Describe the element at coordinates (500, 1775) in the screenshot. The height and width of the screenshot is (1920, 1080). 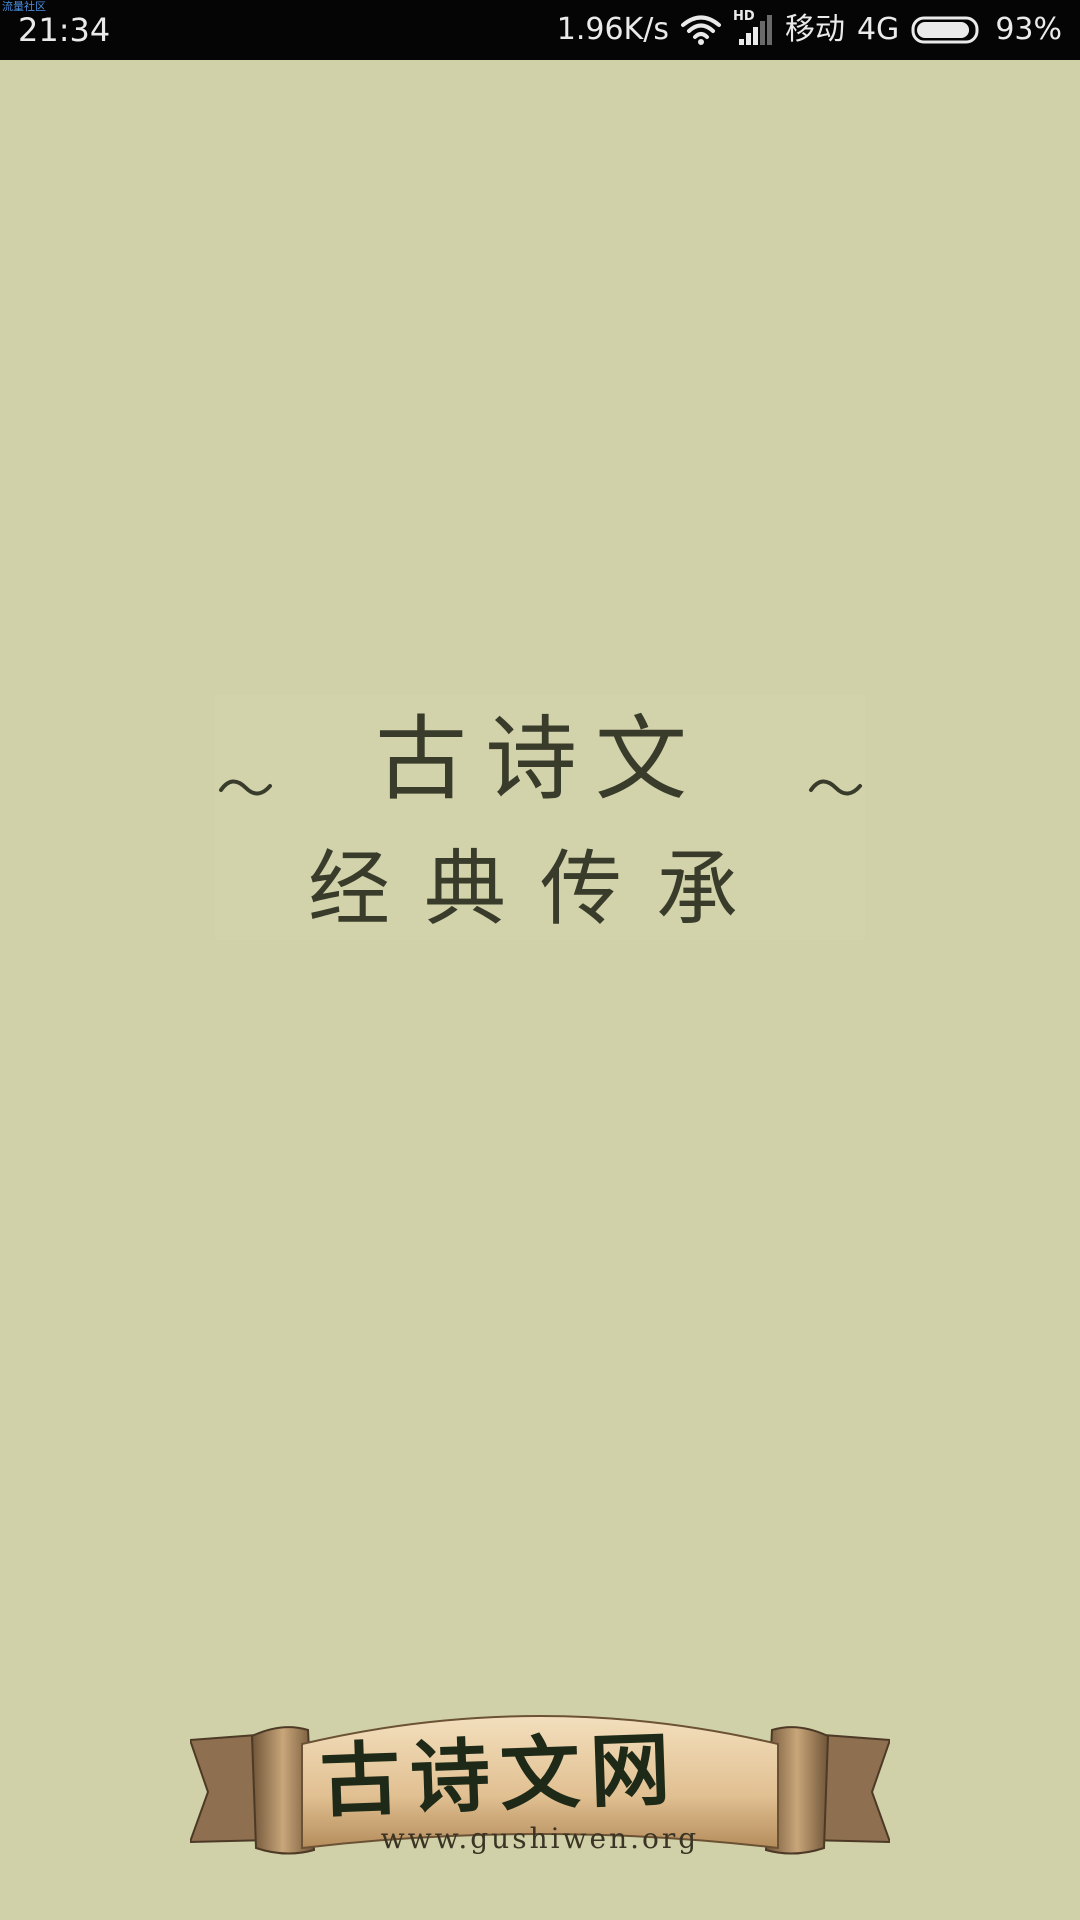
I see `logo-title: 古诗文网` at that location.